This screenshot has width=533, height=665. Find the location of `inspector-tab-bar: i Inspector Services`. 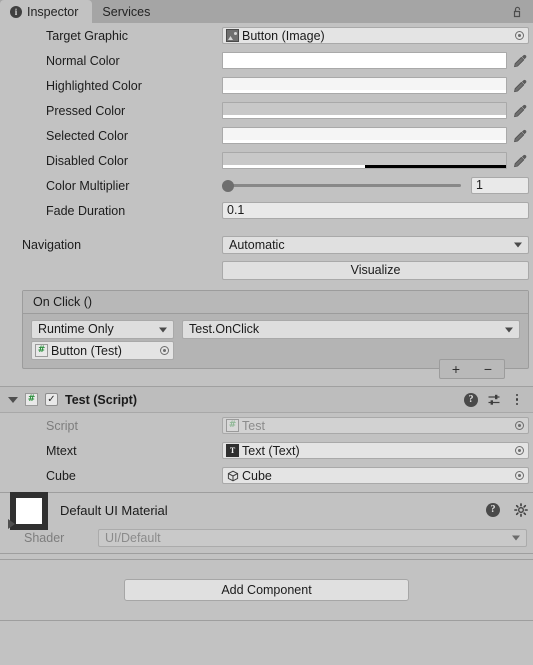

inspector-tab-bar: i Inspector Services is located at coordinates (266, 11).